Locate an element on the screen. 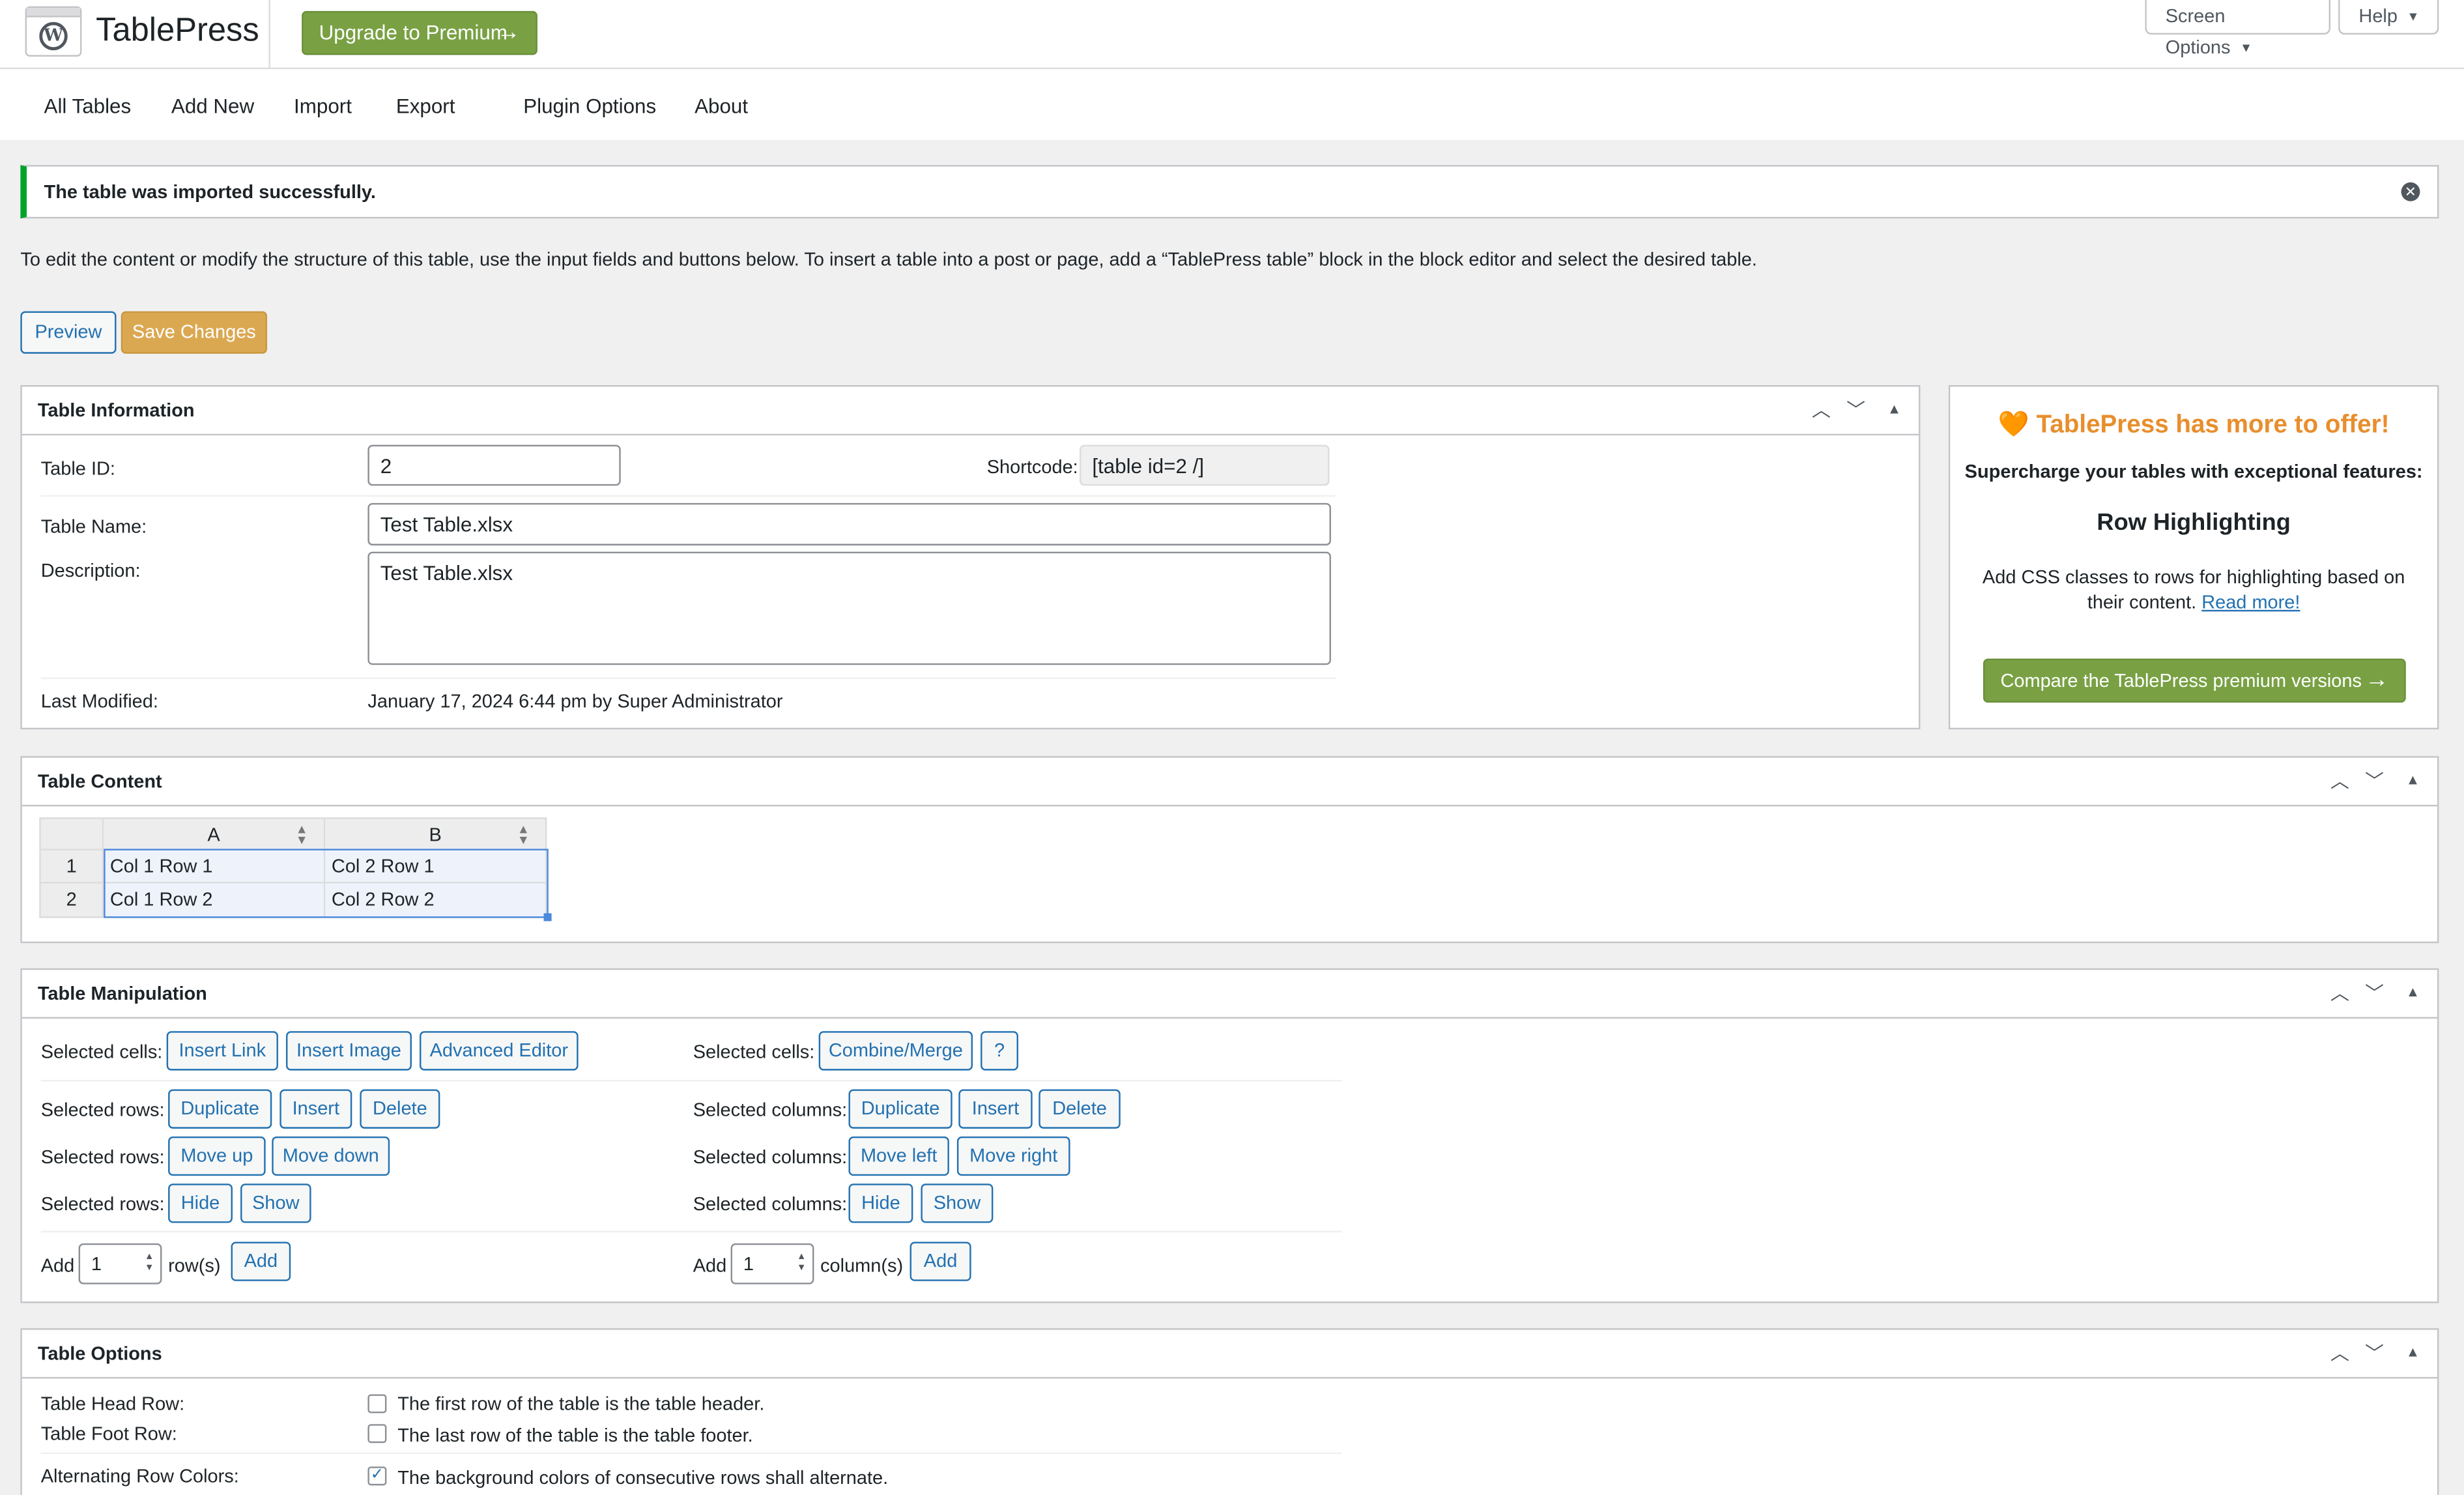  add-rows-input: 1 ▲ ▼ is located at coordinates (120, 1264).